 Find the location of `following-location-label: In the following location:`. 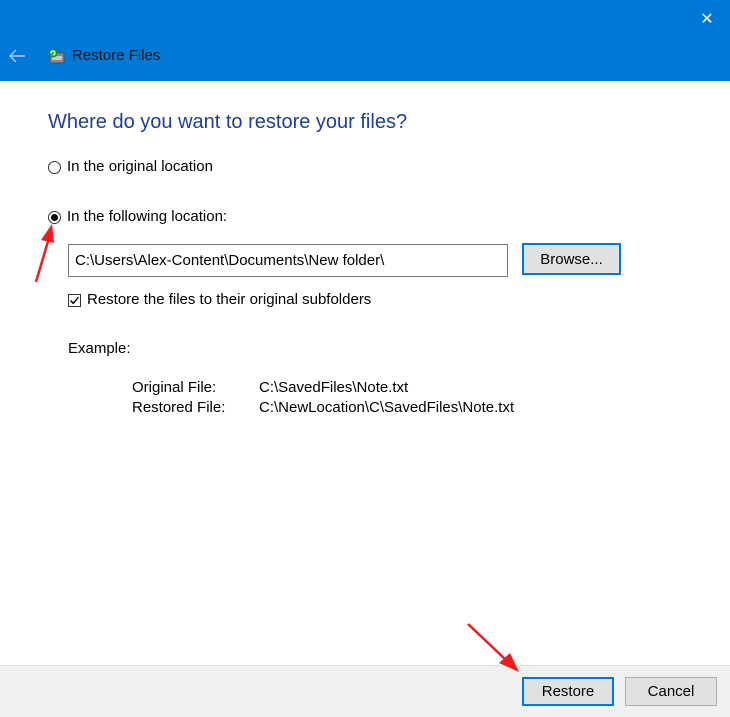

following-location-label: In the following location: is located at coordinates (147, 216).